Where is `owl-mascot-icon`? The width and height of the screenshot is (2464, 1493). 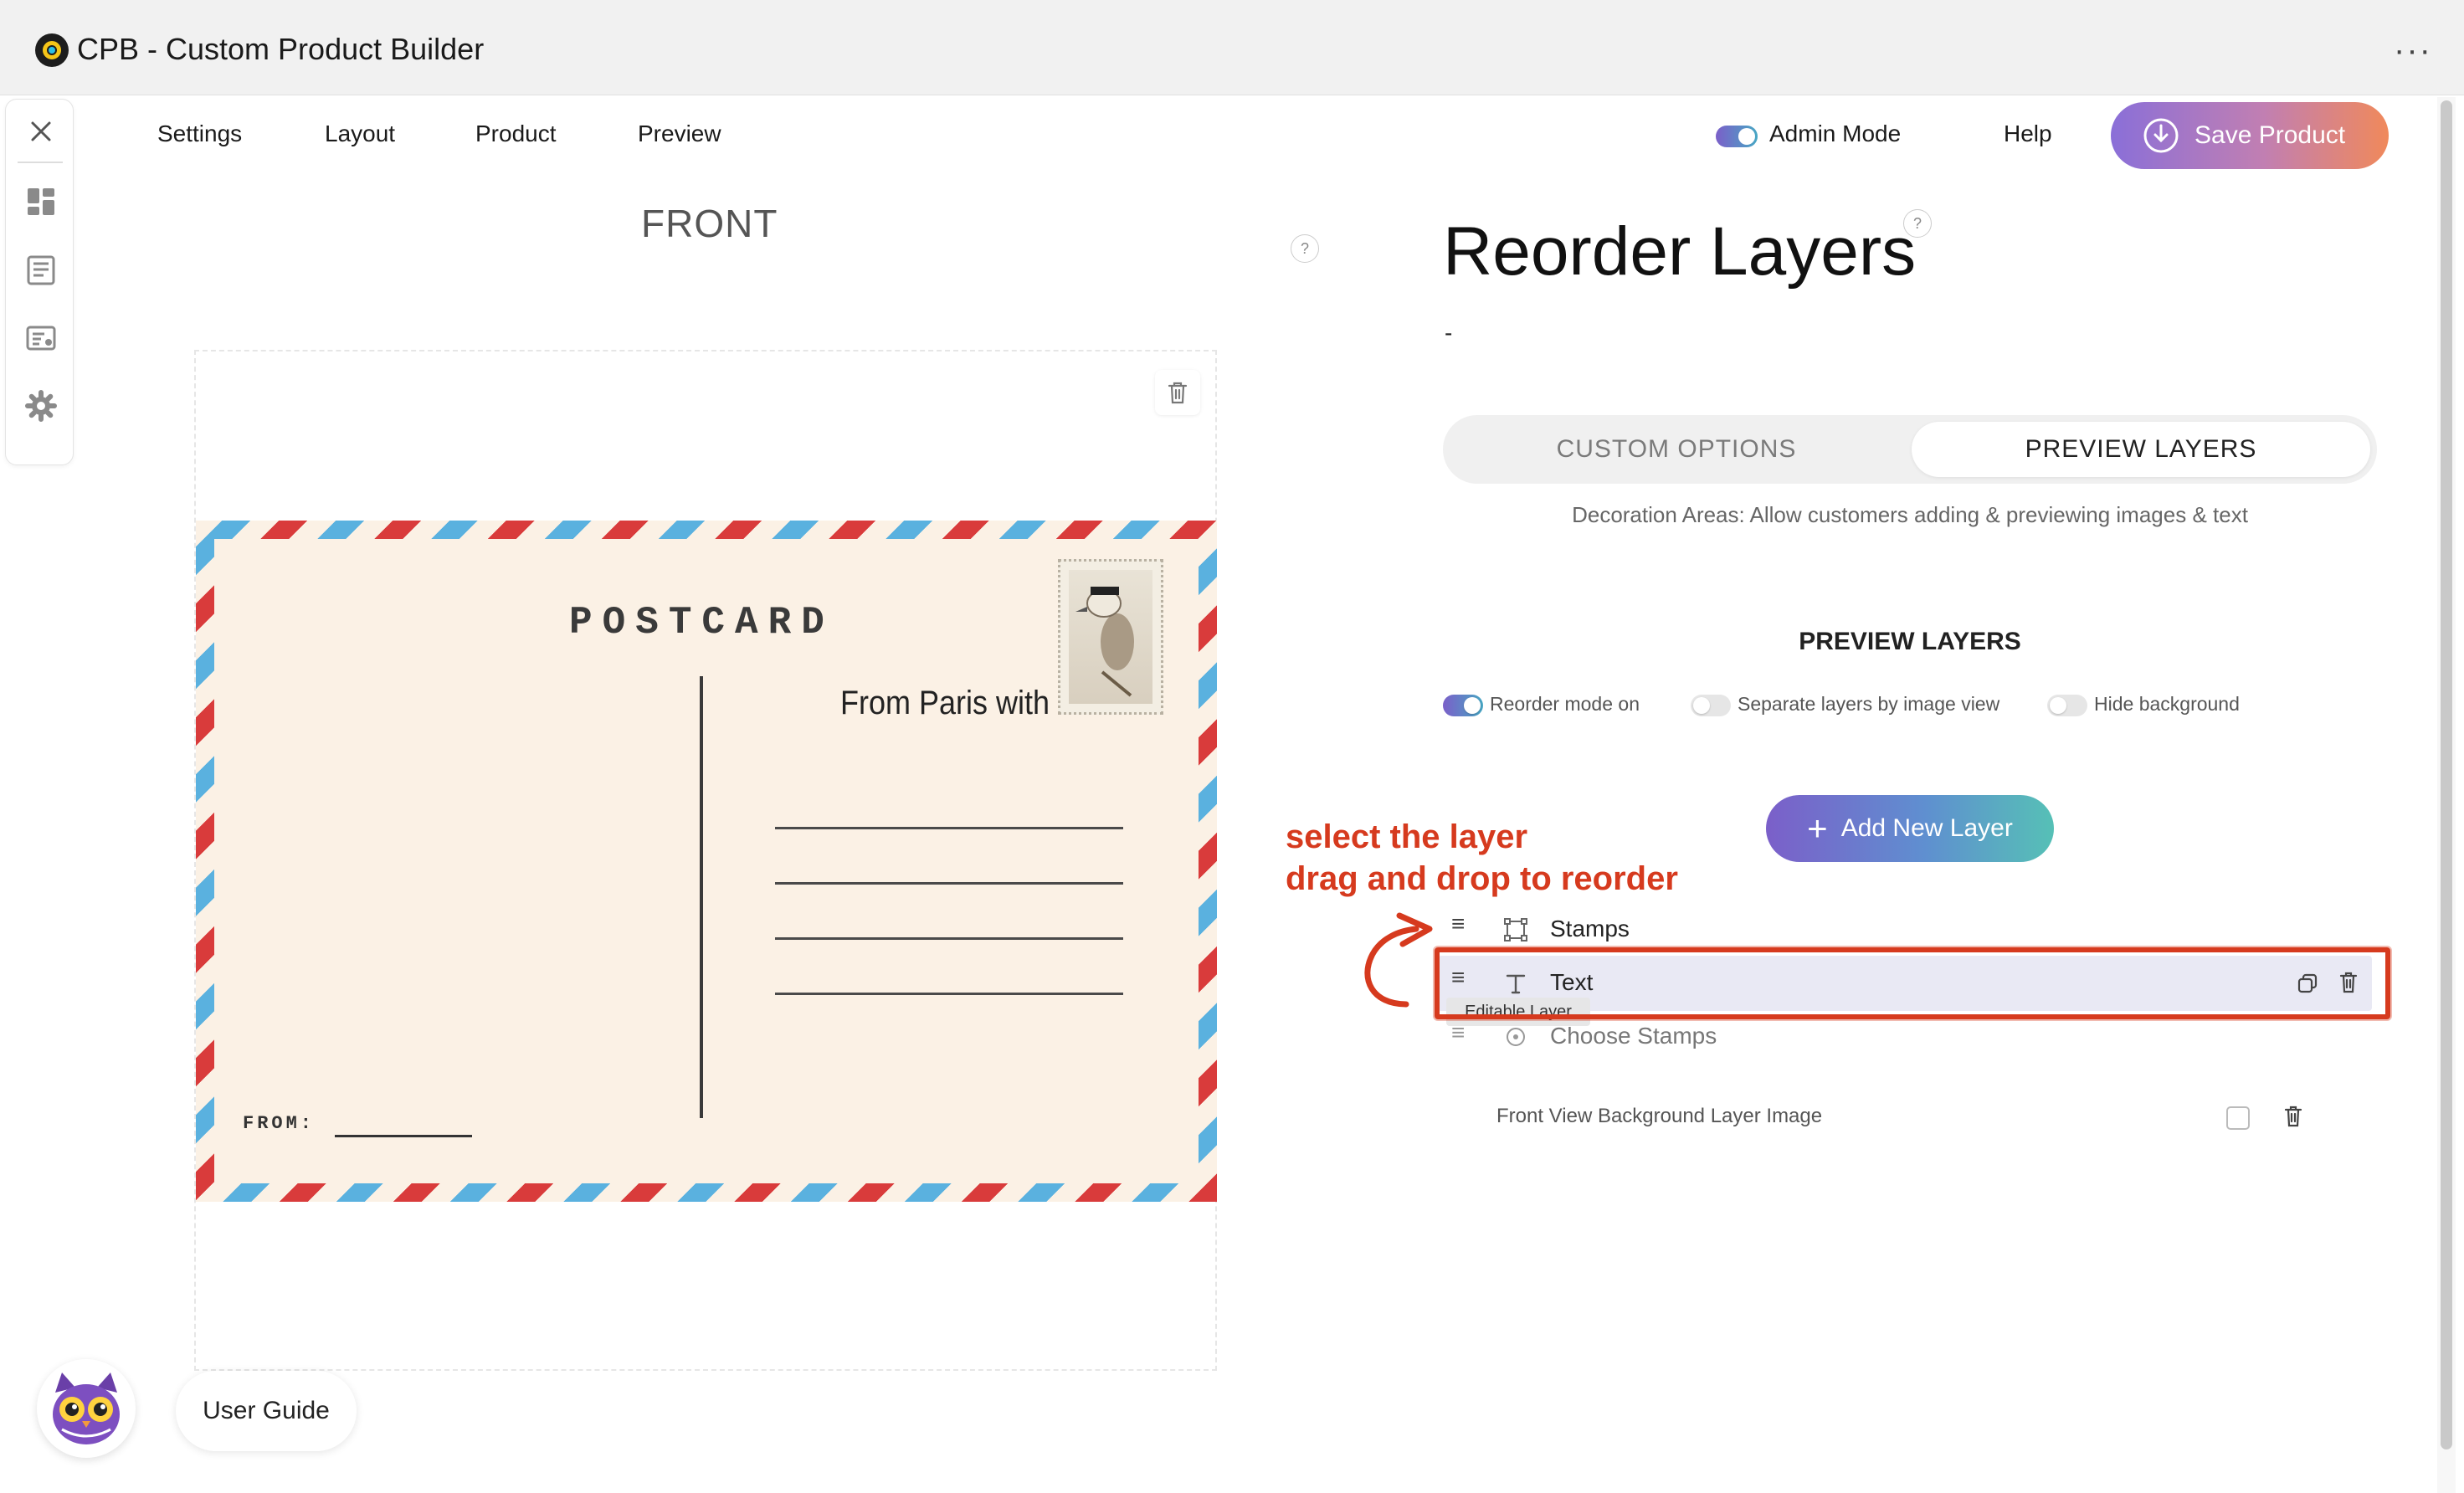
owl-mascot-icon is located at coordinates (86, 1409).